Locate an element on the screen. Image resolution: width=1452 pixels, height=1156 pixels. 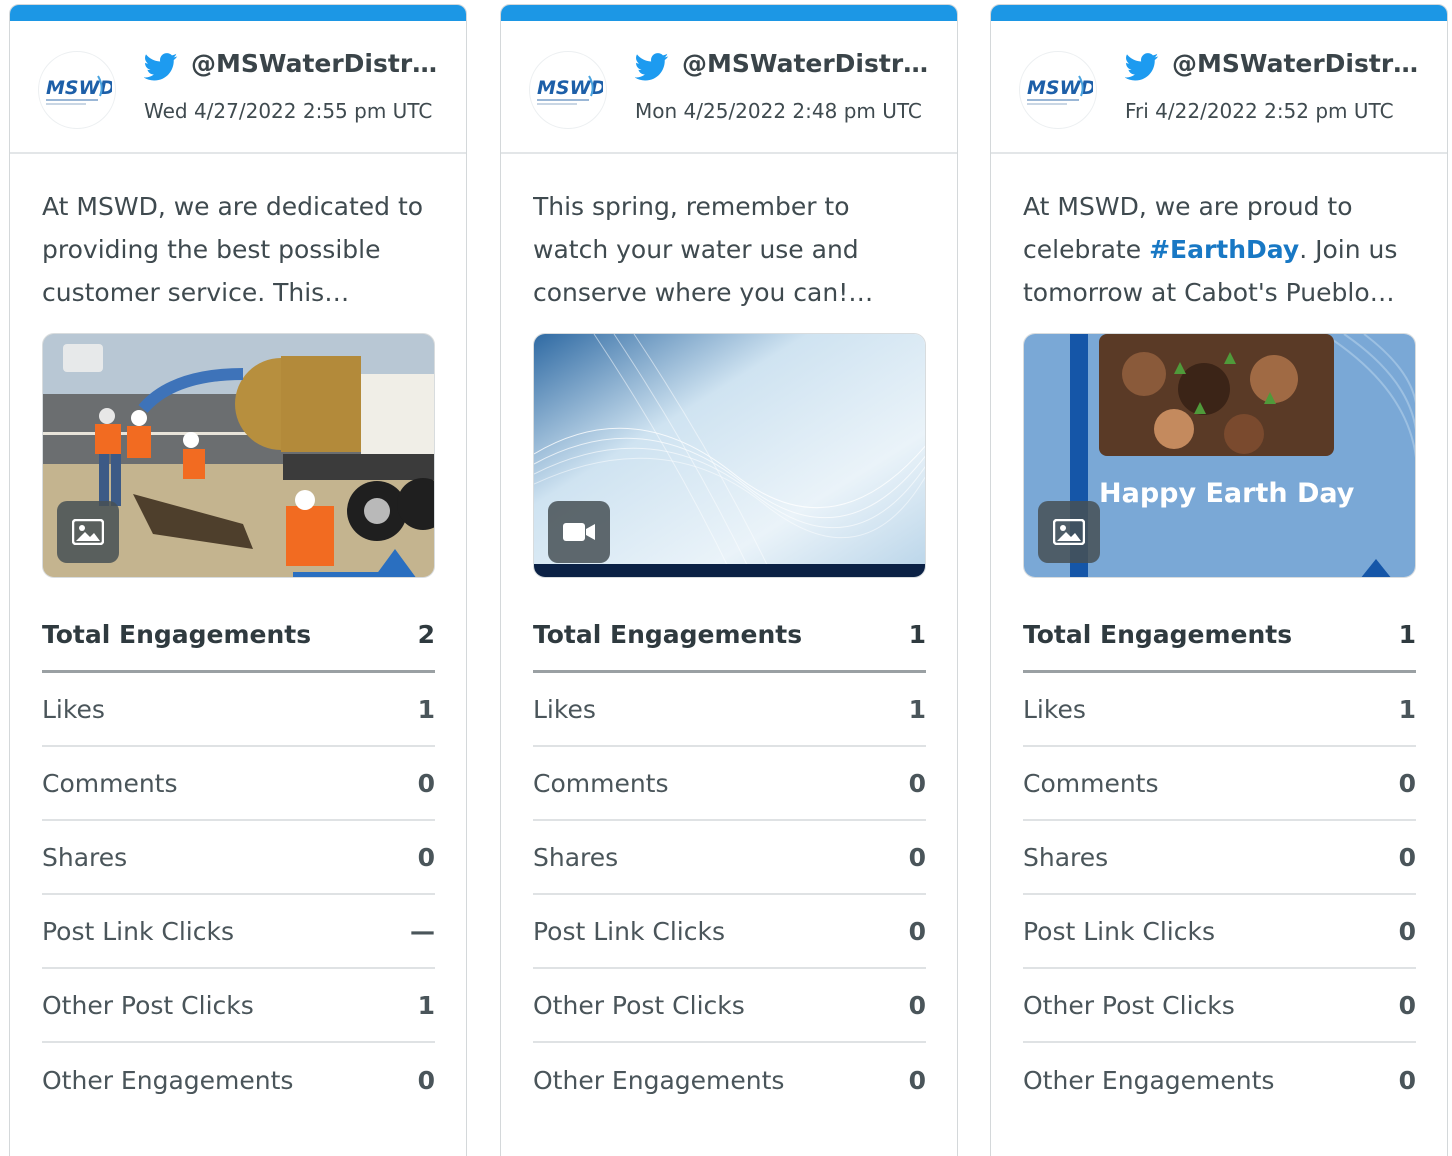
post-media-photo is located at coordinates (238, 455).